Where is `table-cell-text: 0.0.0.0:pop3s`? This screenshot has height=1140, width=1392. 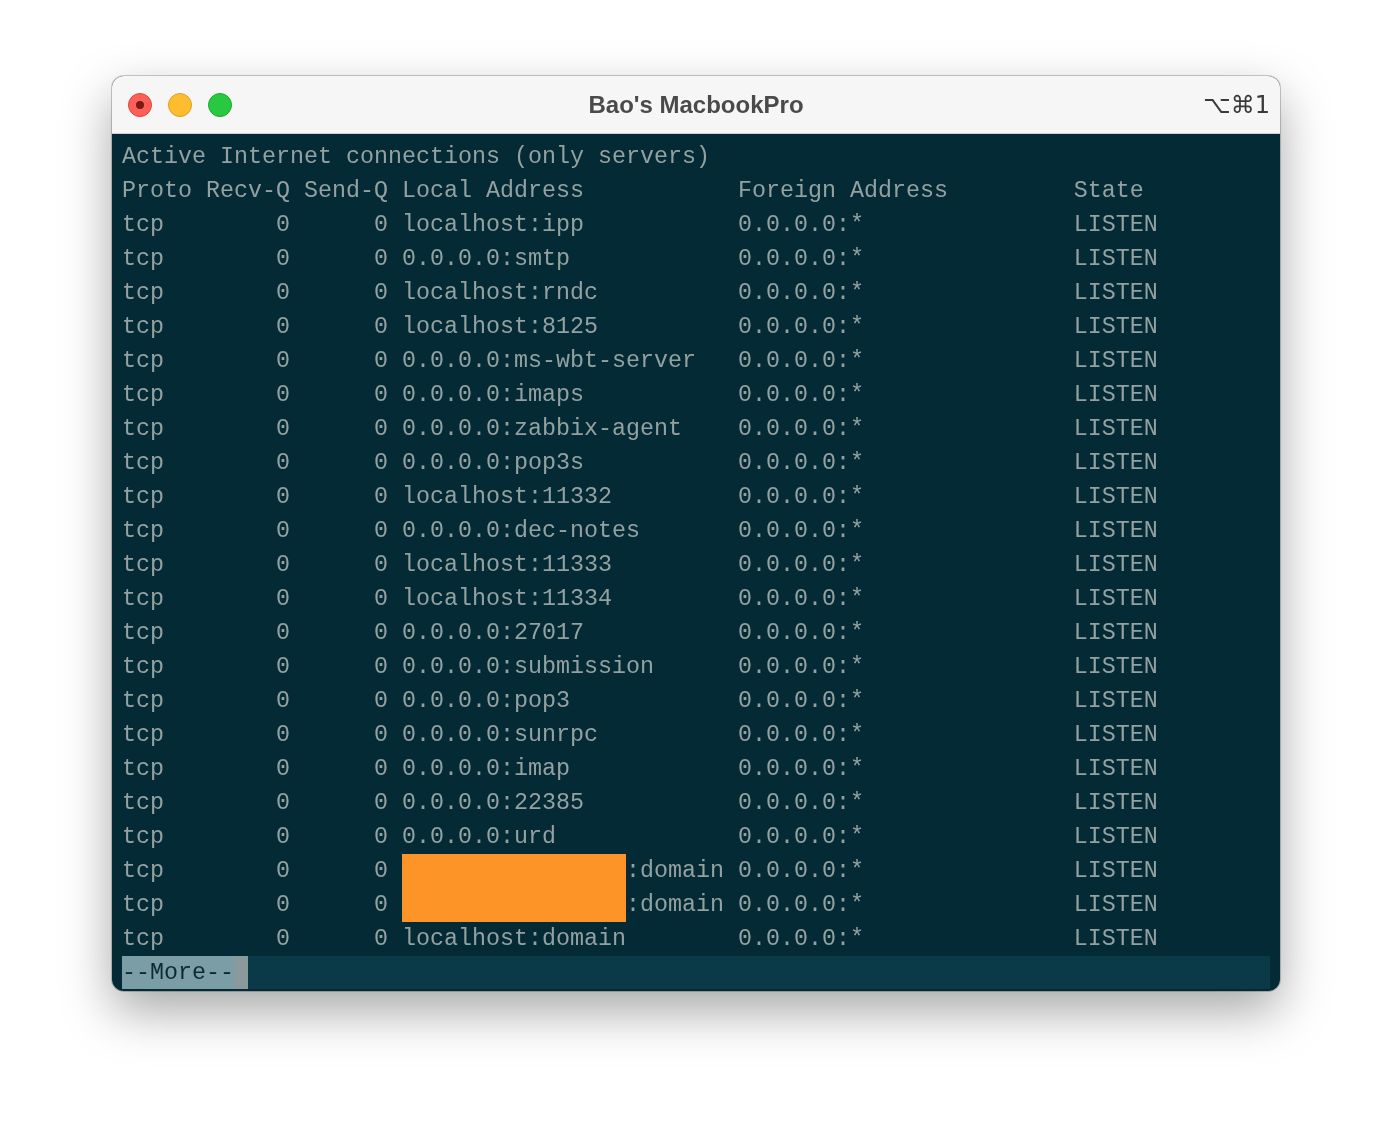
table-cell-text: 0.0.0.0:pop3s is located at coordinates (492, 463).